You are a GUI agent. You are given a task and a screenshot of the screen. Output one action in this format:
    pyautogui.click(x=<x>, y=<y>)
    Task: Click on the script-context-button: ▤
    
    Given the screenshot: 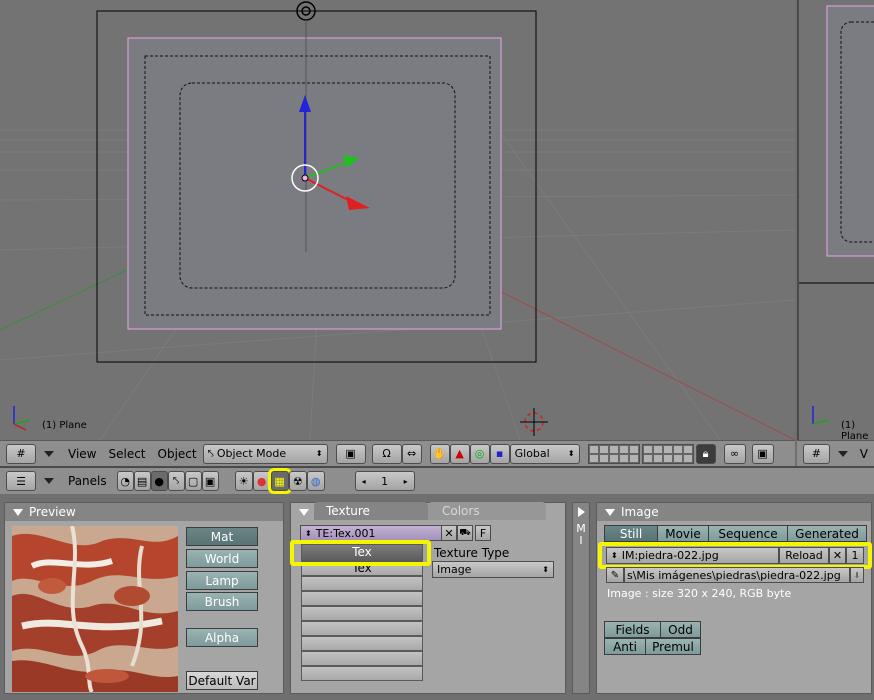 What is the action you would take?
    pyautogui.click(x=142, y=481)
    